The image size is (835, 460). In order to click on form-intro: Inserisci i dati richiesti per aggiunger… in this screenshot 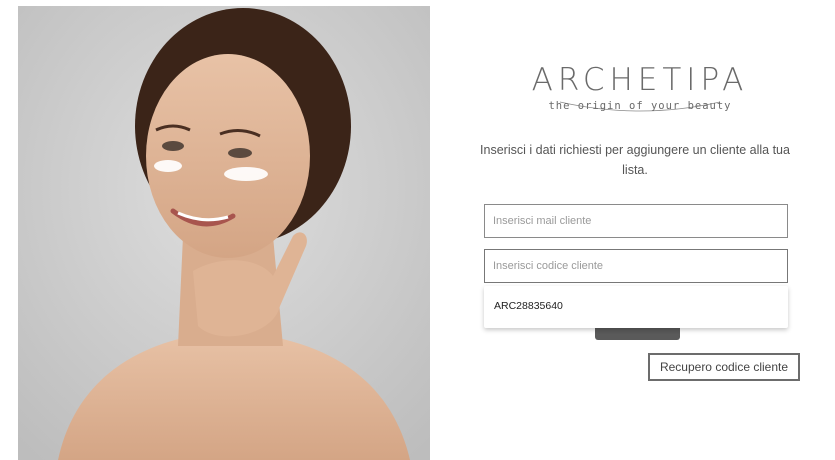, I will do `click(635, 160)`.